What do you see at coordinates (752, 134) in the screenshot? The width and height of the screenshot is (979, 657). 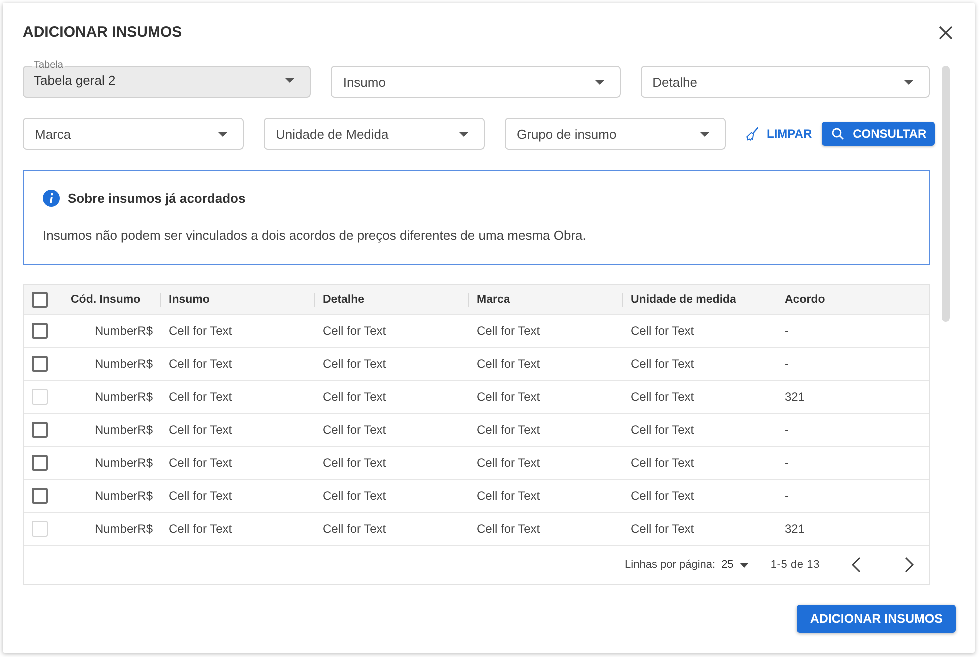 I see `broom-icon` at bounding box center [752, 134].